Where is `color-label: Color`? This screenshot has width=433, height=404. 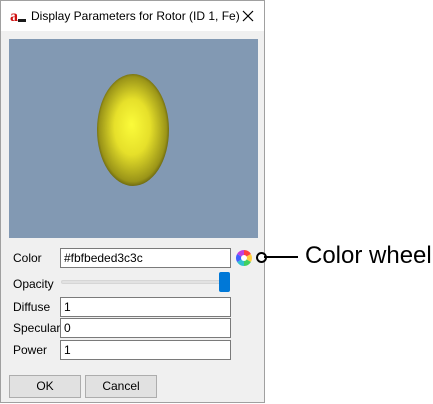
color-label: Color is located at coordinates (27, 258).